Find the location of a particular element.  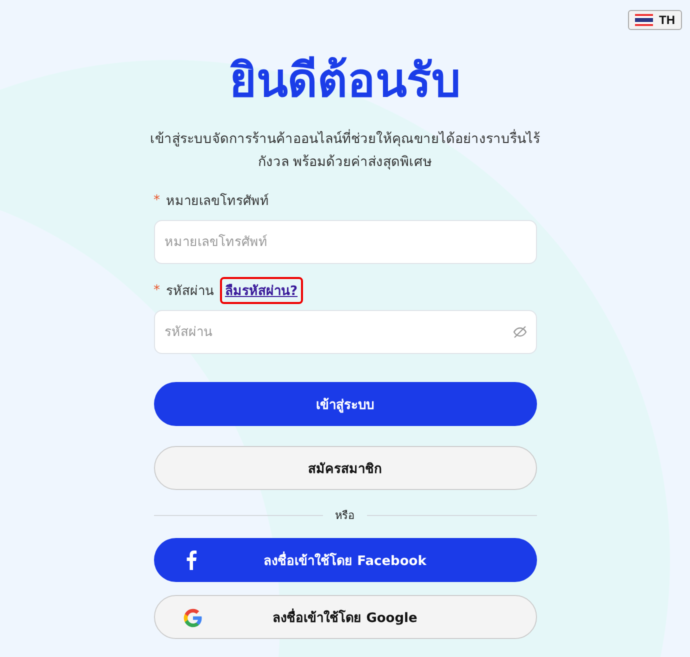

login-button: เข้าสู่ระบบ is located at coordinates (345, 404).